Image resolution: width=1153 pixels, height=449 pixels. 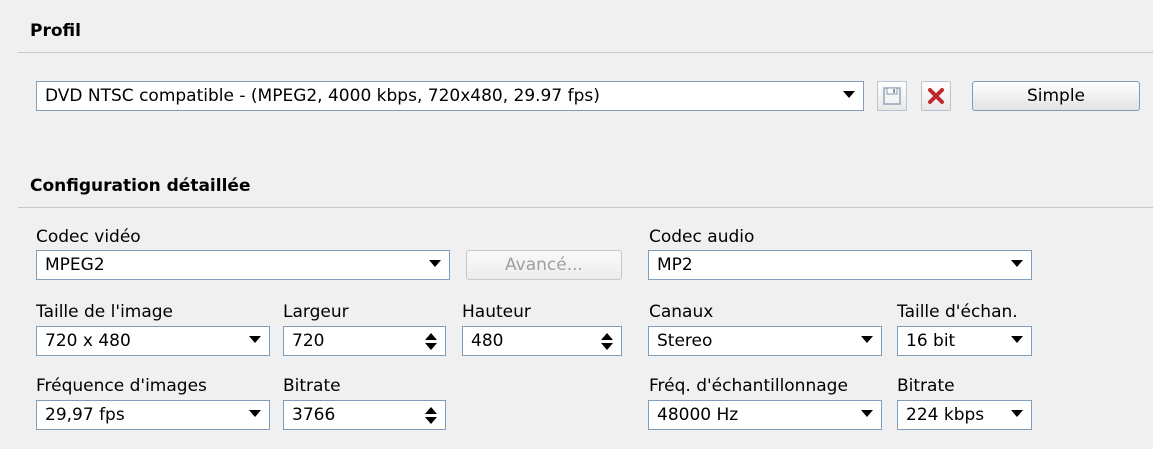 I want to click on simple-button: Simple, so click(x=1056, y=96).